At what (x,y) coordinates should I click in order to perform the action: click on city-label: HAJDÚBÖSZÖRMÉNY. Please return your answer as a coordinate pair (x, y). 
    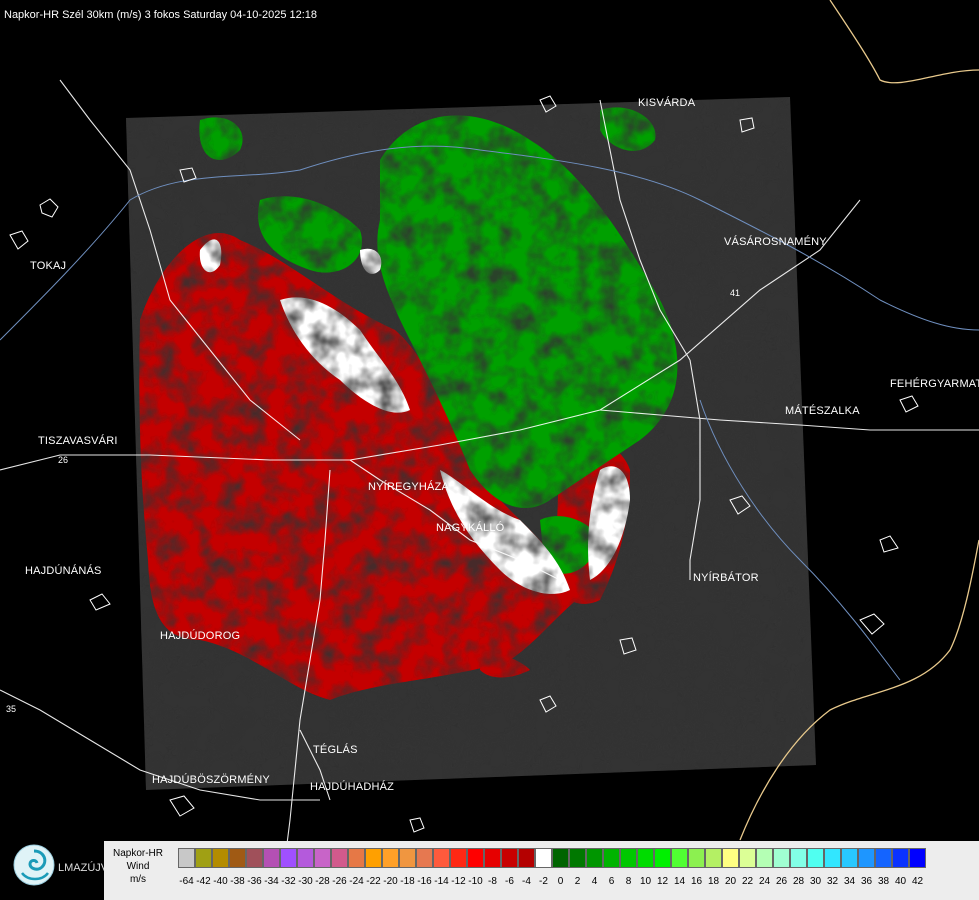
    Looking at the image, I should click on (211, 780).